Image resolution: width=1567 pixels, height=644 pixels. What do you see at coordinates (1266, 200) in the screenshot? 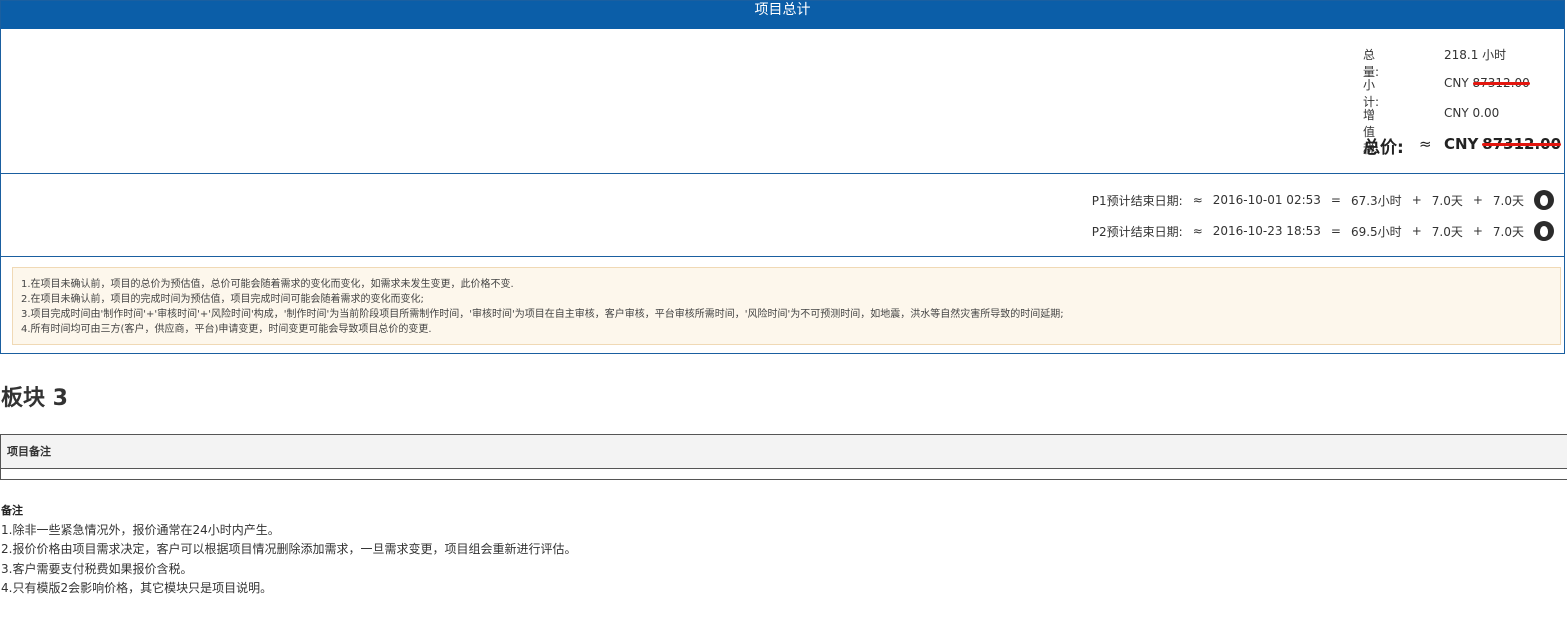
I see `p1-date: 2016-10-01 02:53` at bounding box center [1266, 200].